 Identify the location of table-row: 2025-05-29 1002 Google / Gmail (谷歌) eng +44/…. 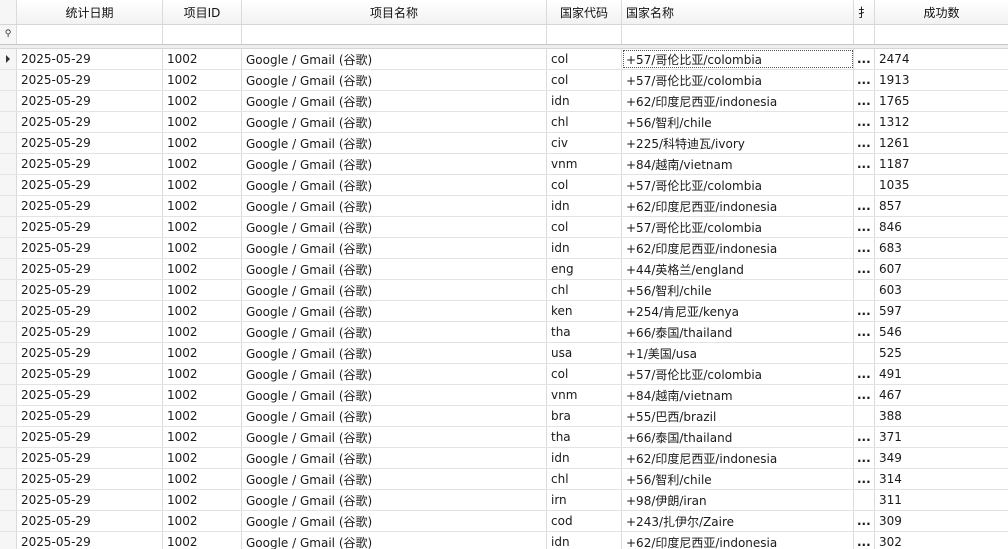
(504, 269).